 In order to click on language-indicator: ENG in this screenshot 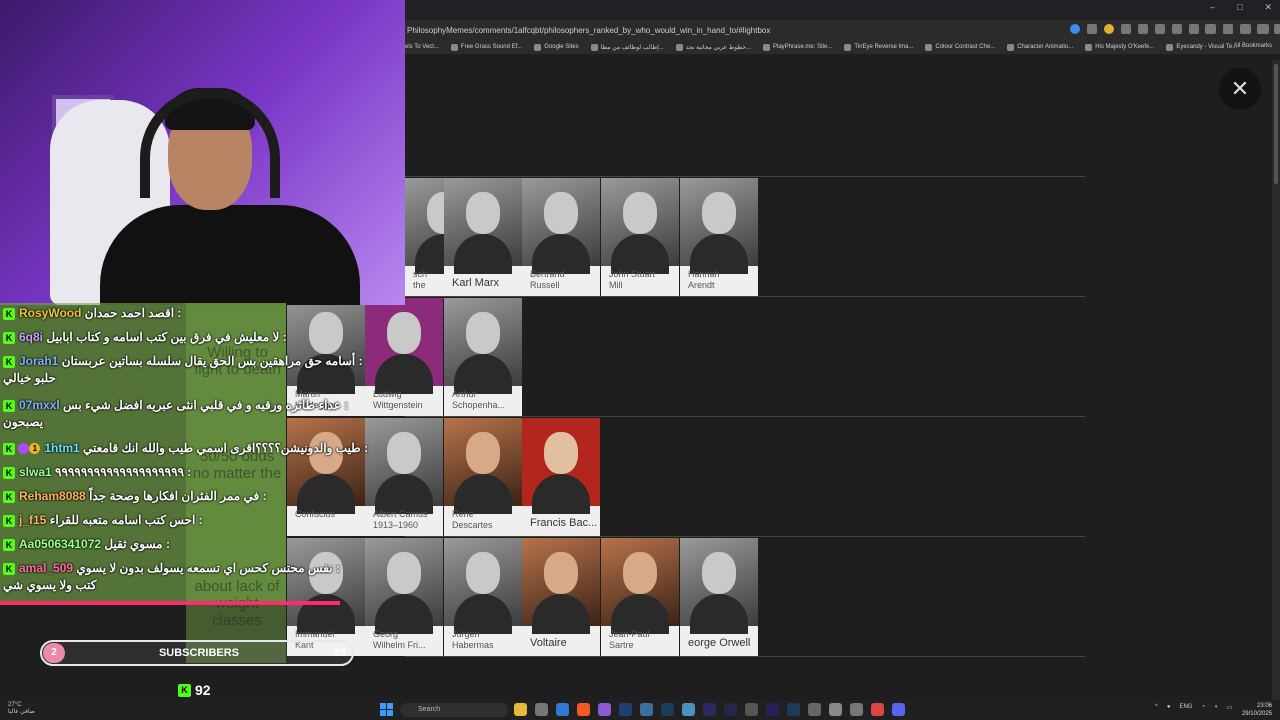, I will do `click(1185, 707)`.